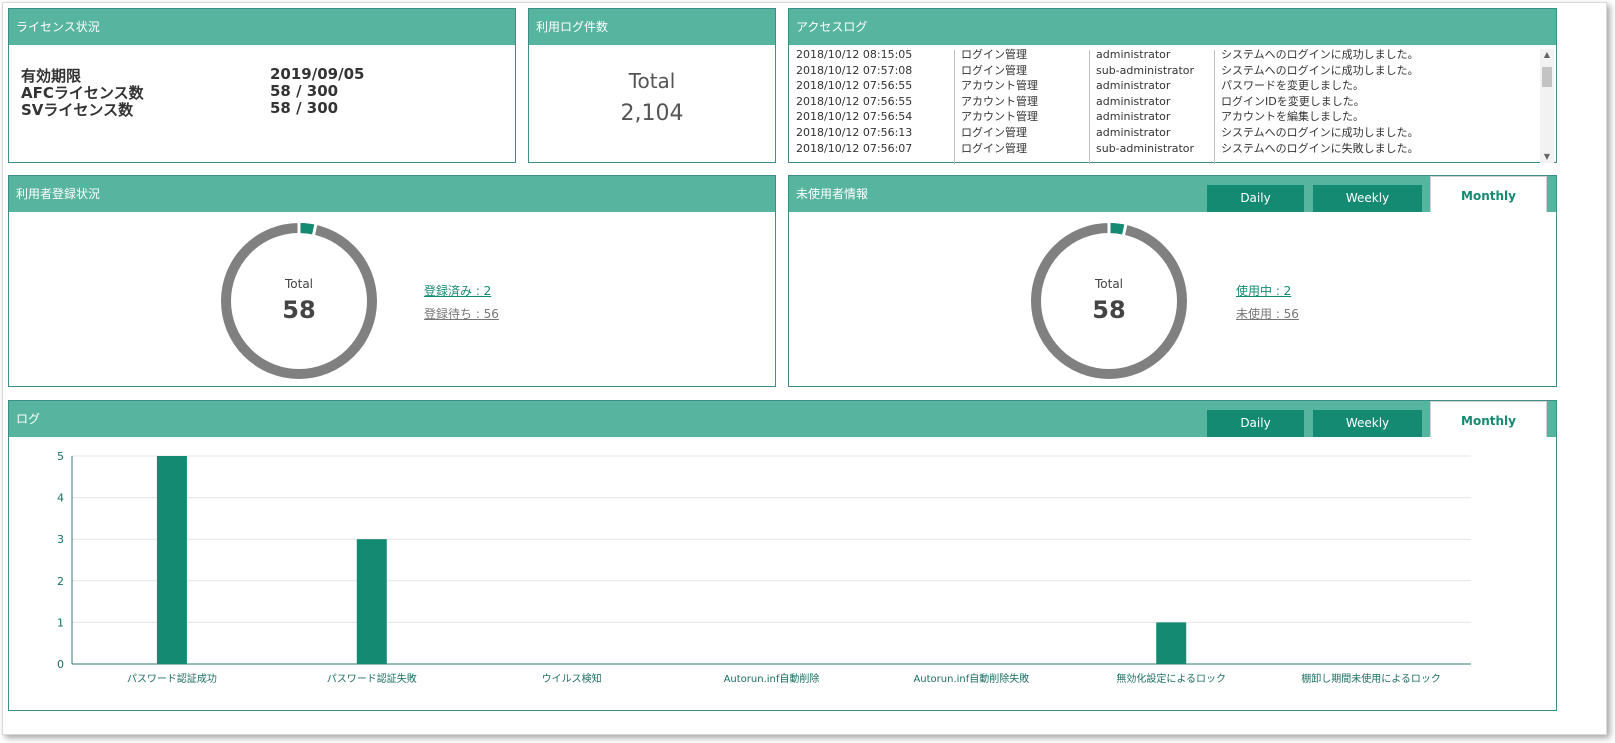 The height and width of the screenshot is (743, 1615). I want to click on y-tick-label: 3, so click(60, 539).